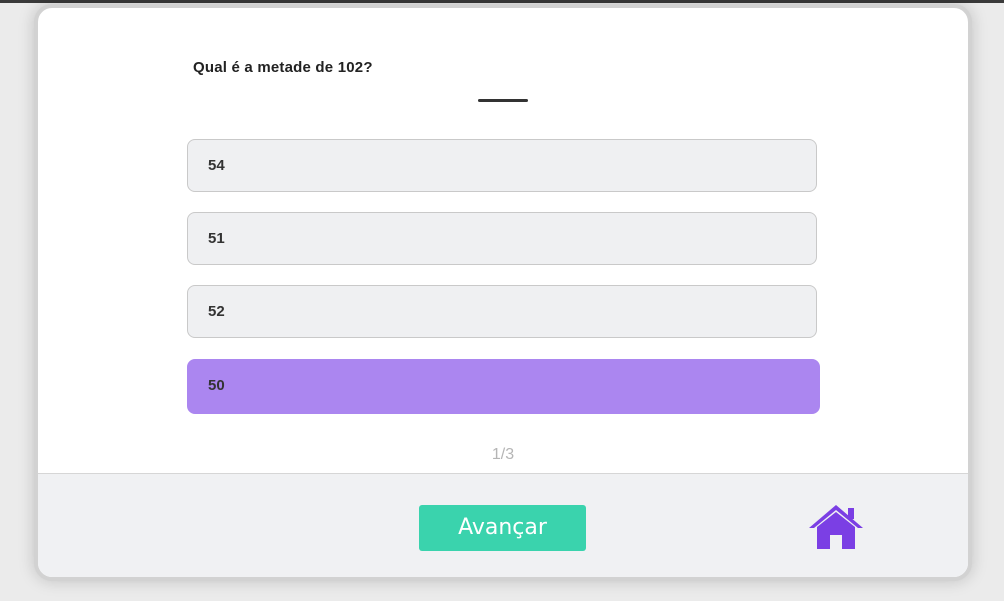  What do you see at coordinates (502, 1) in the screenshot?
I see `window-top-bar` at bounding box center [502, 1].